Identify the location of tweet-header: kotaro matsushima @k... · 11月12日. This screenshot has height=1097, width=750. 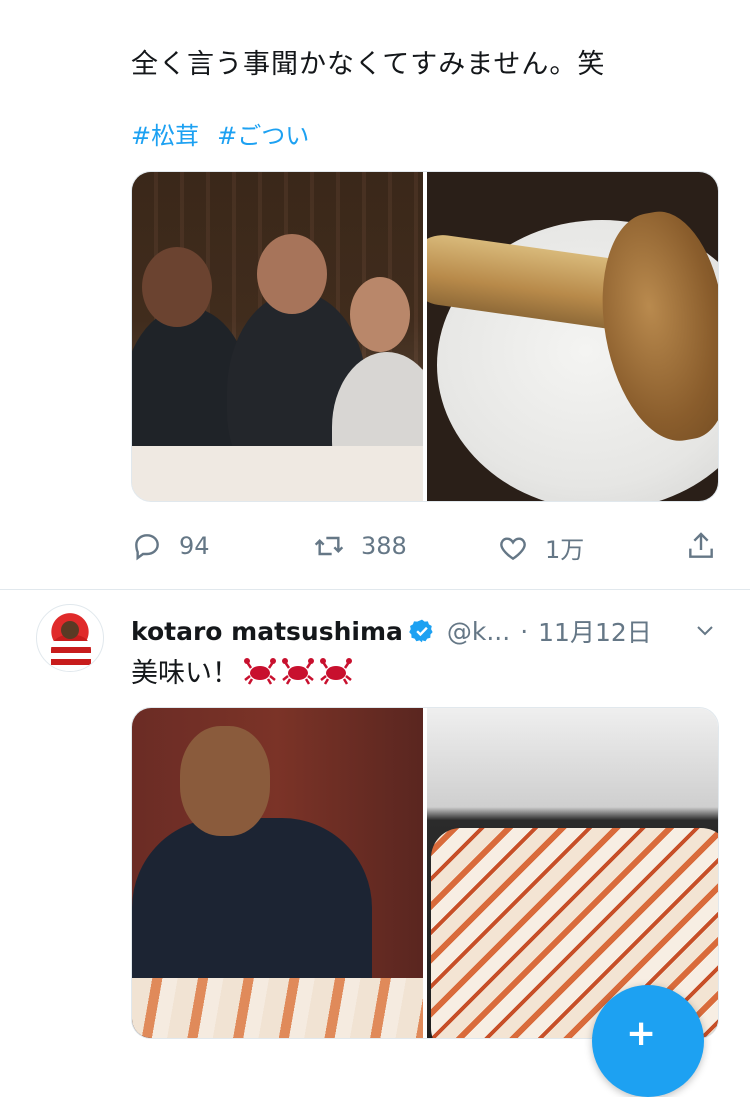
(426, 631).